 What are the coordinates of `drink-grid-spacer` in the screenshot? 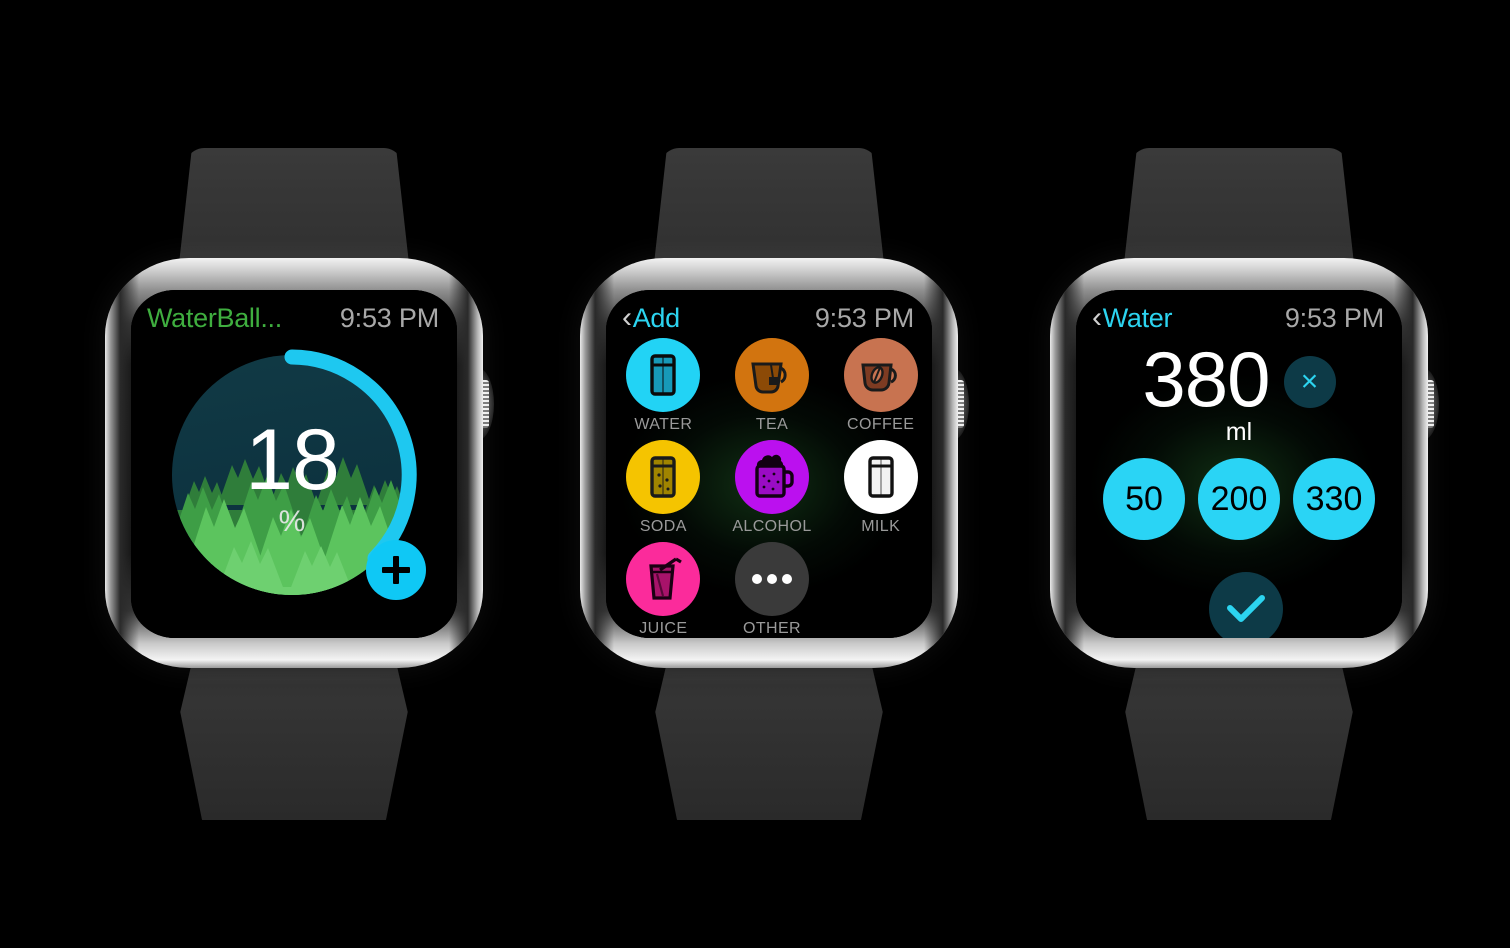 It's located at (880, 590).